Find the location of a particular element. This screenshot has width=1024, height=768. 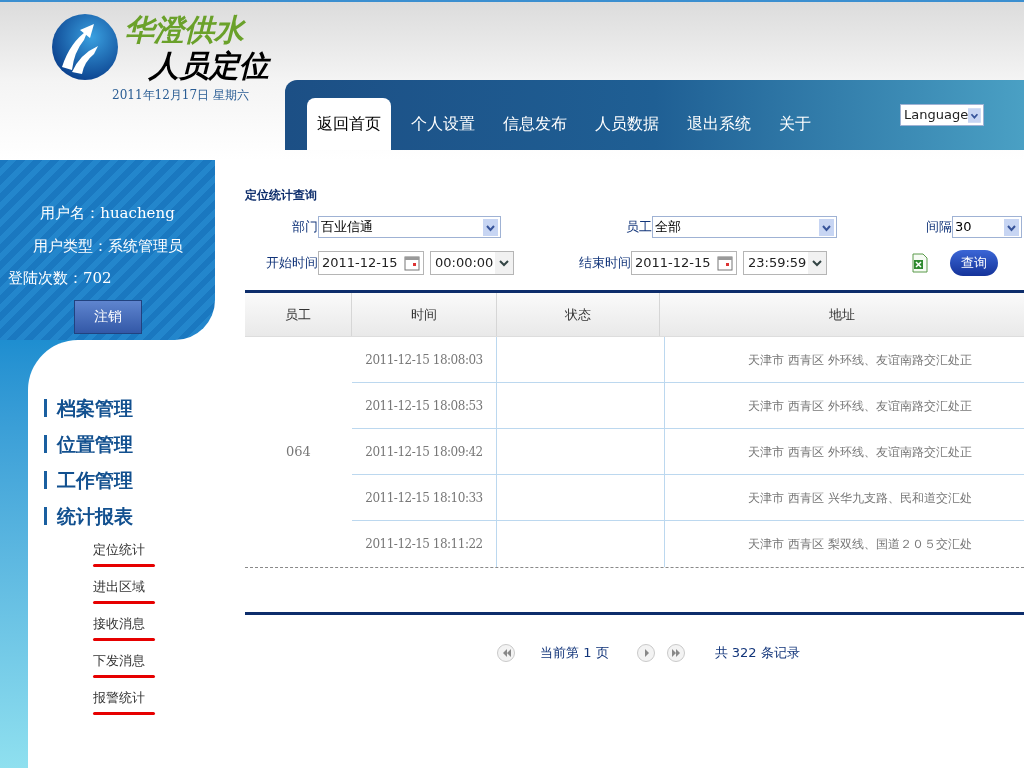

nav-tab: 退出系统 is located at coordinates (719, 124).